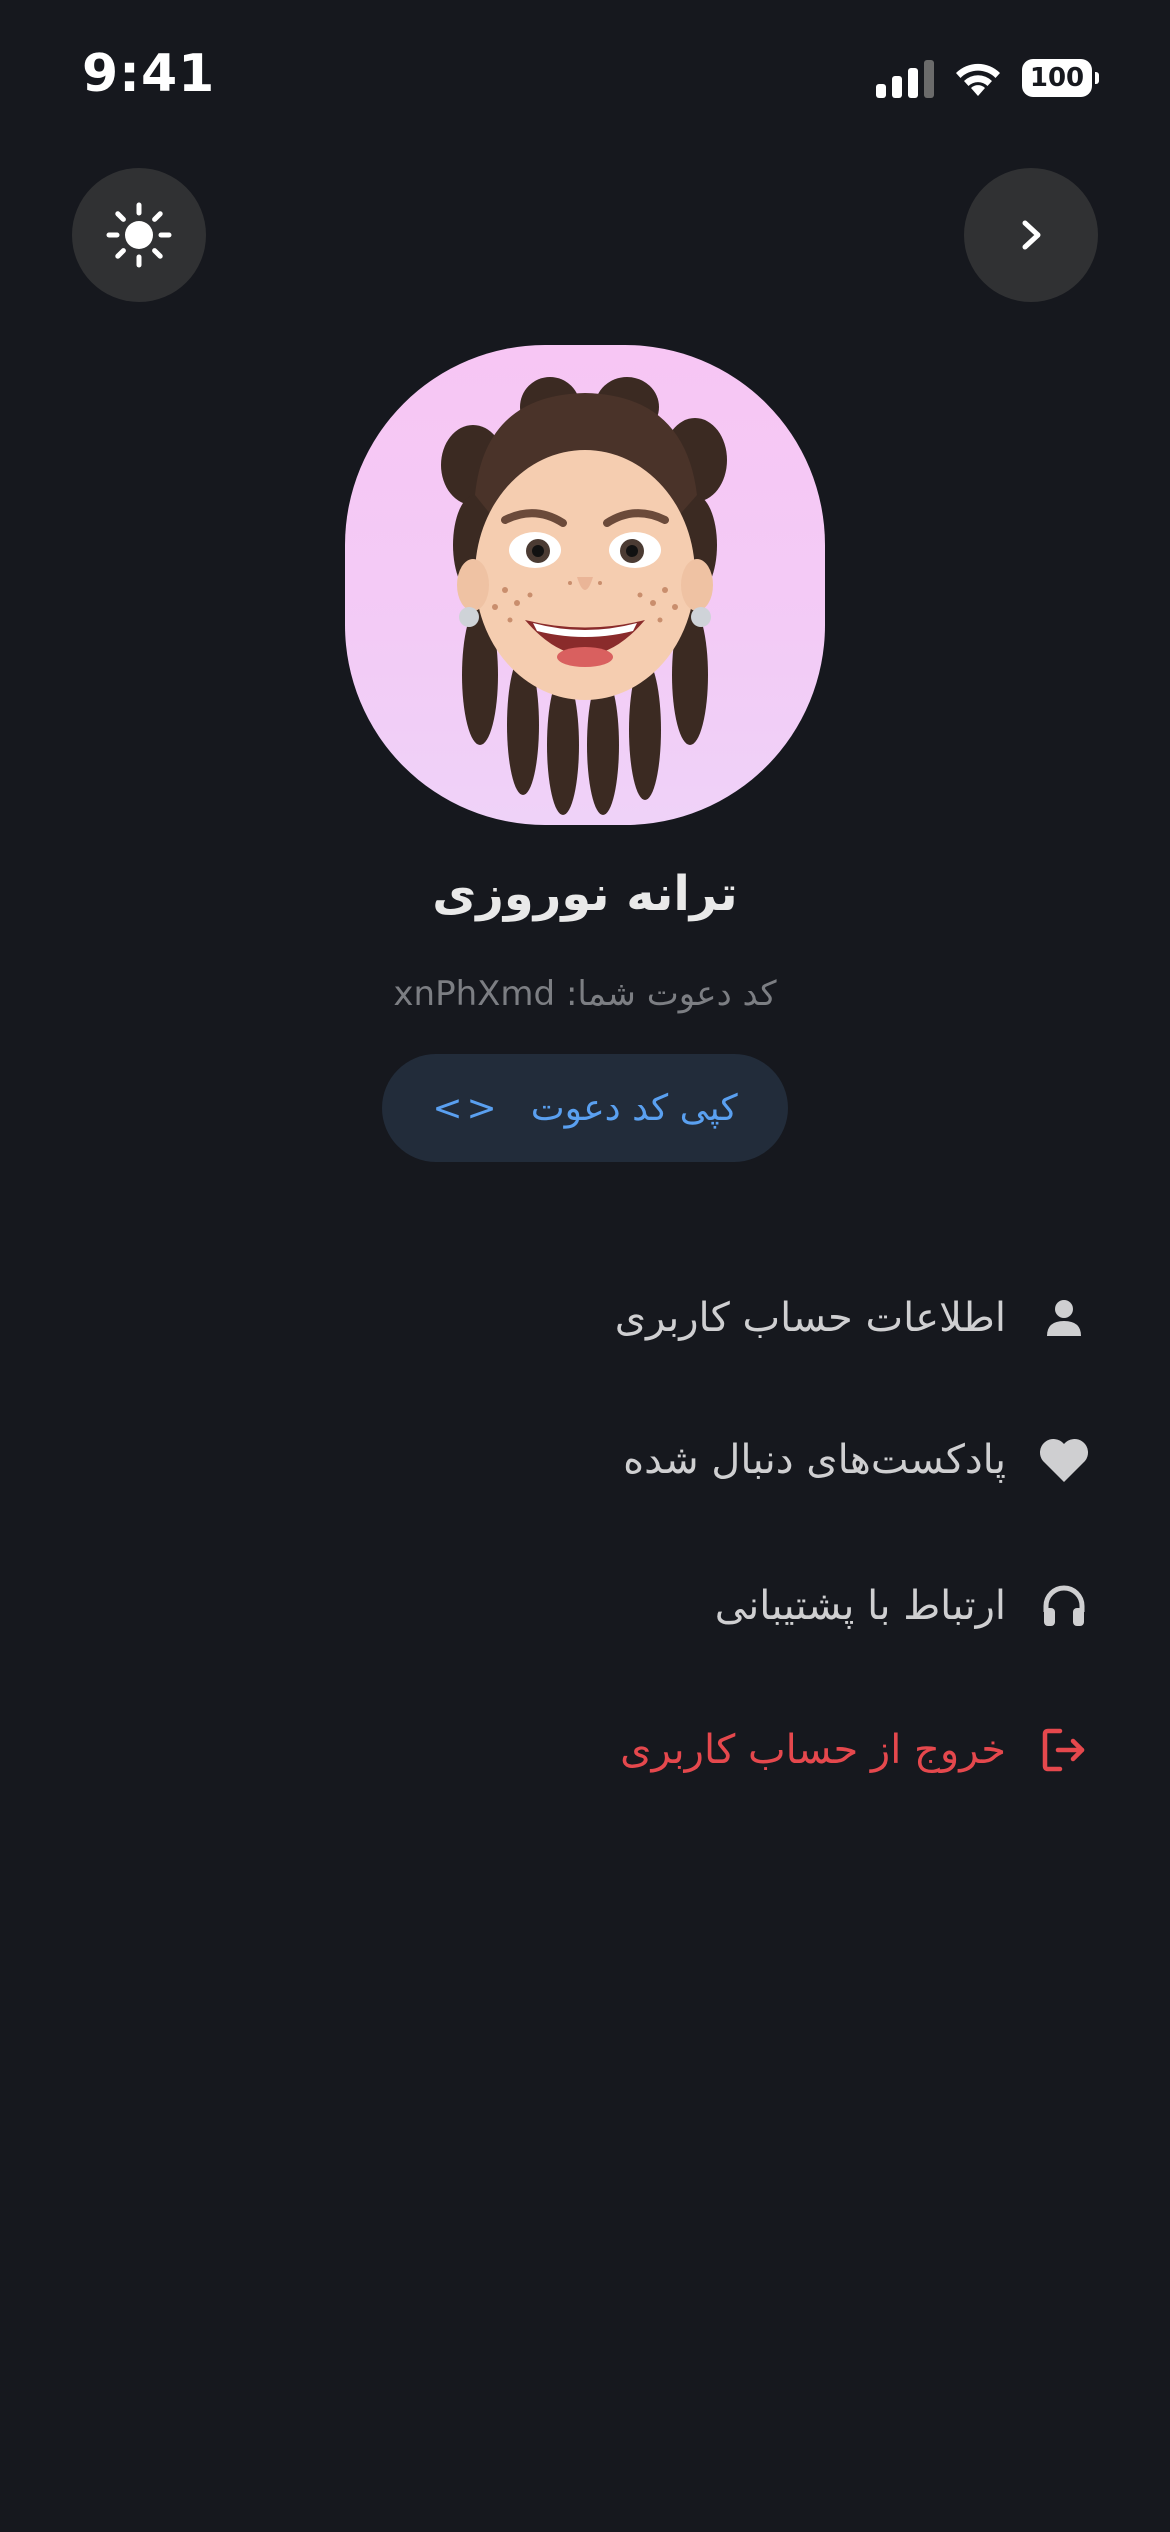 Image resolution: width=1170 pixels, height=2532 pixels. I want to click on avatar, so click(585, 585).